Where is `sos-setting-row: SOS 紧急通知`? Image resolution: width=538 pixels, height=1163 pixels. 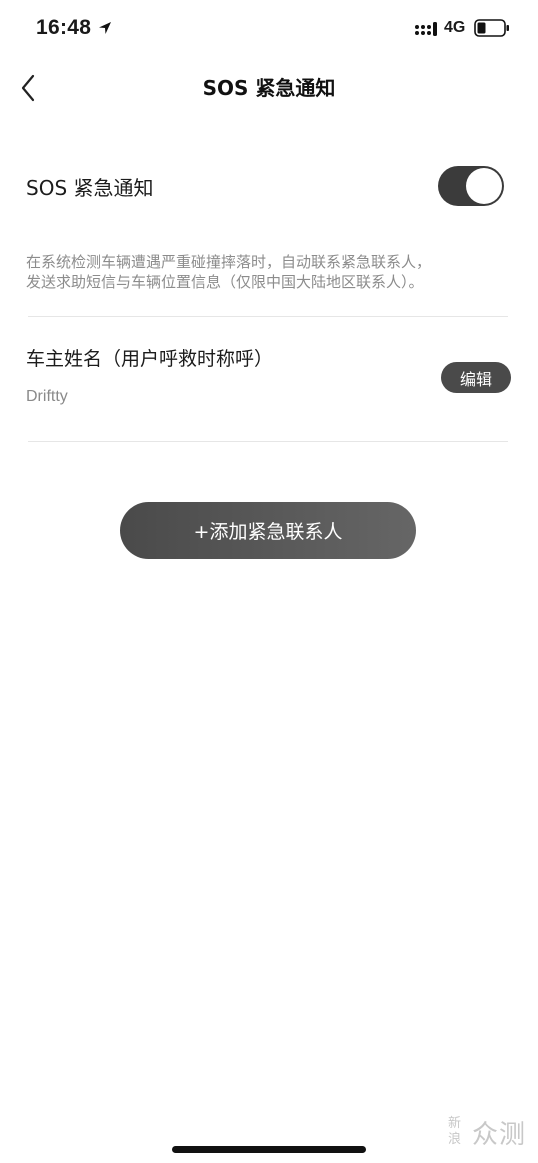
sos-setting-row: SOS 紧急通知 is located at coordinates (269, 186).